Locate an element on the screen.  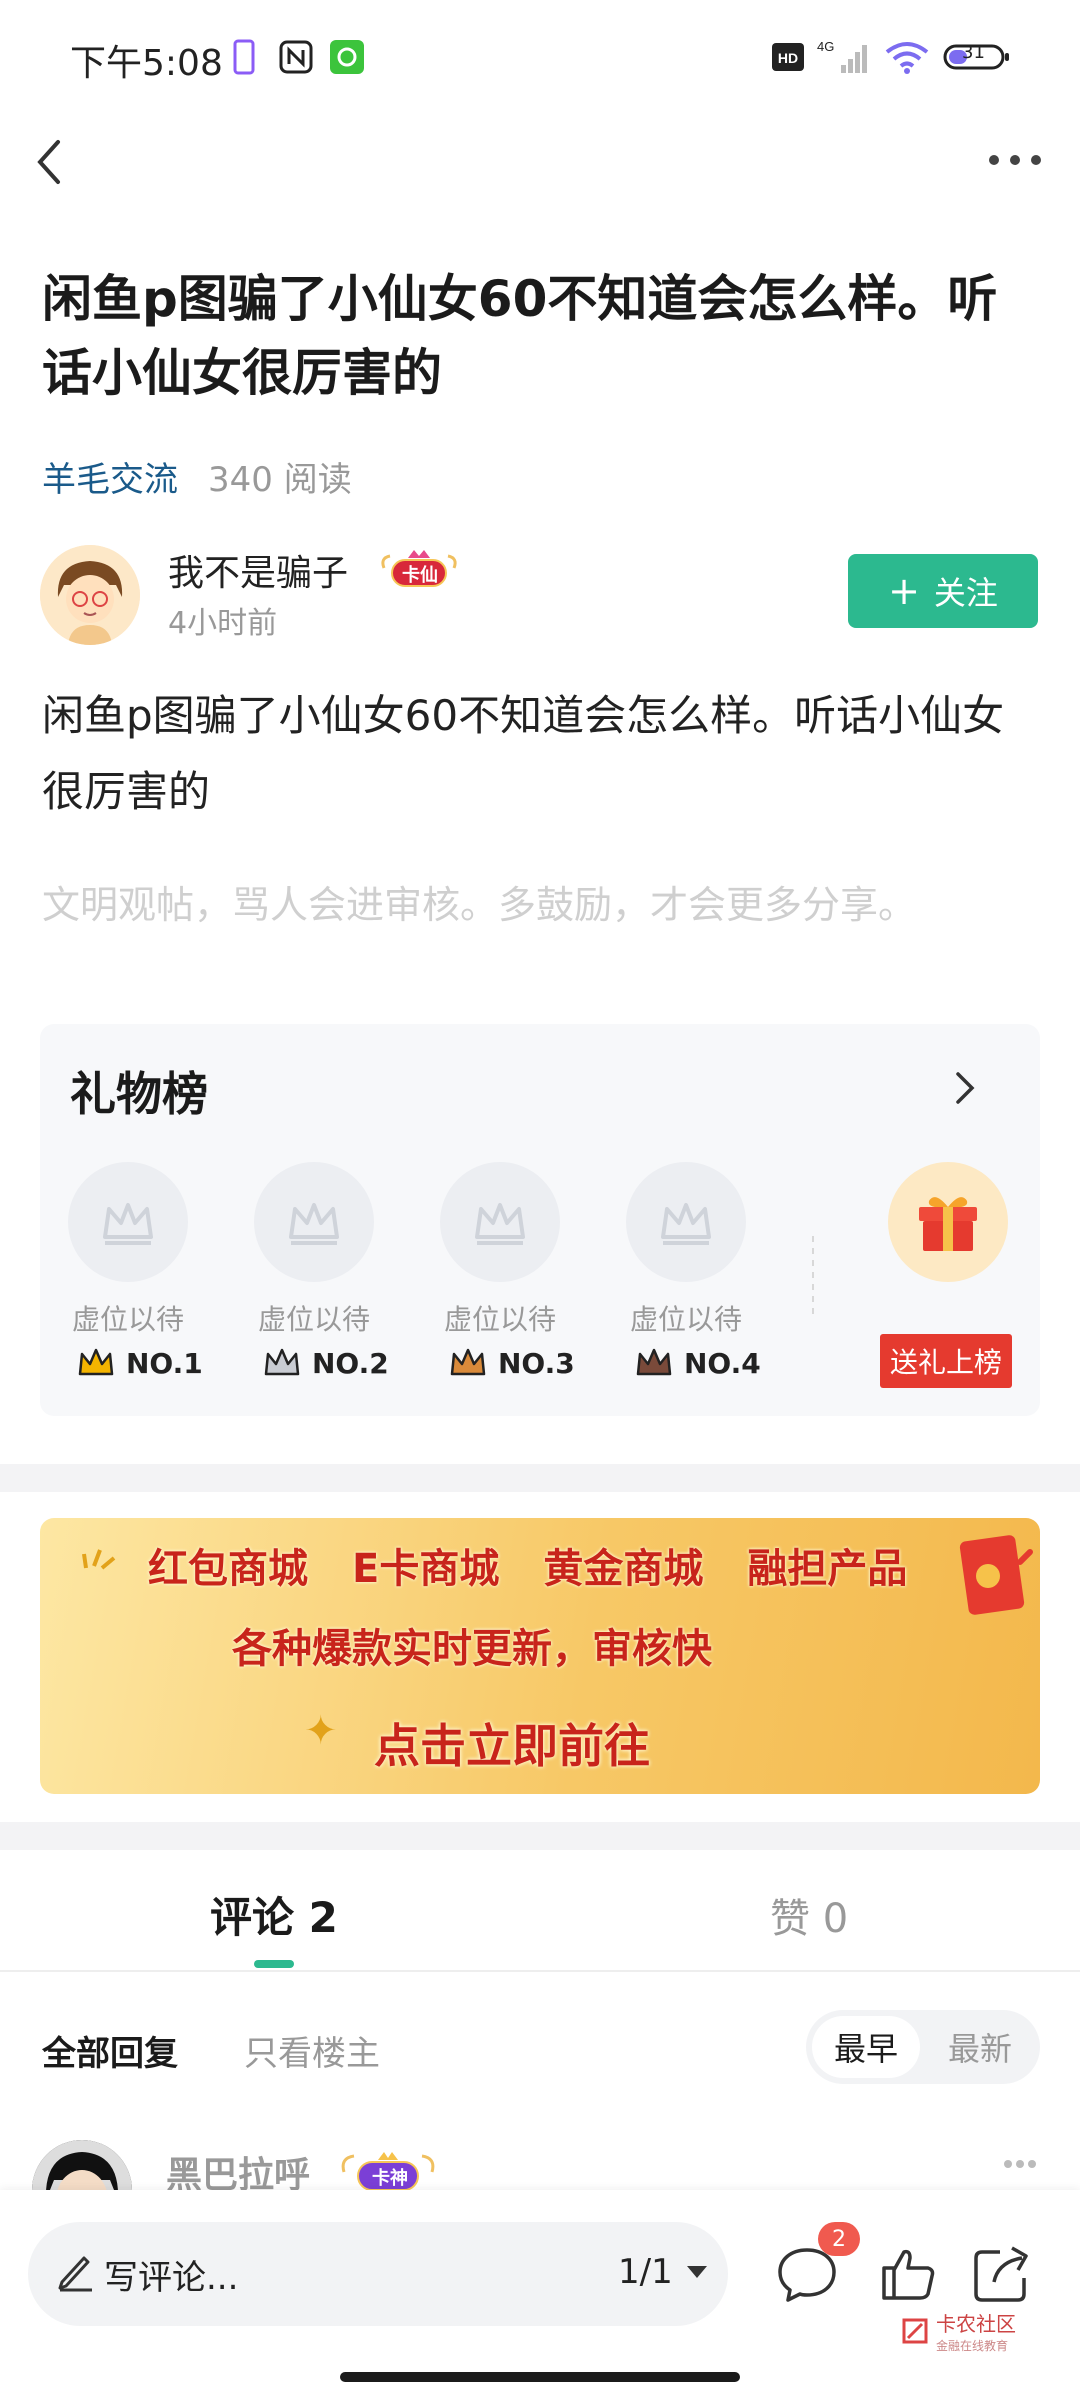
watermark-text: 卡农社区 is located at coordinates (976, 2324).